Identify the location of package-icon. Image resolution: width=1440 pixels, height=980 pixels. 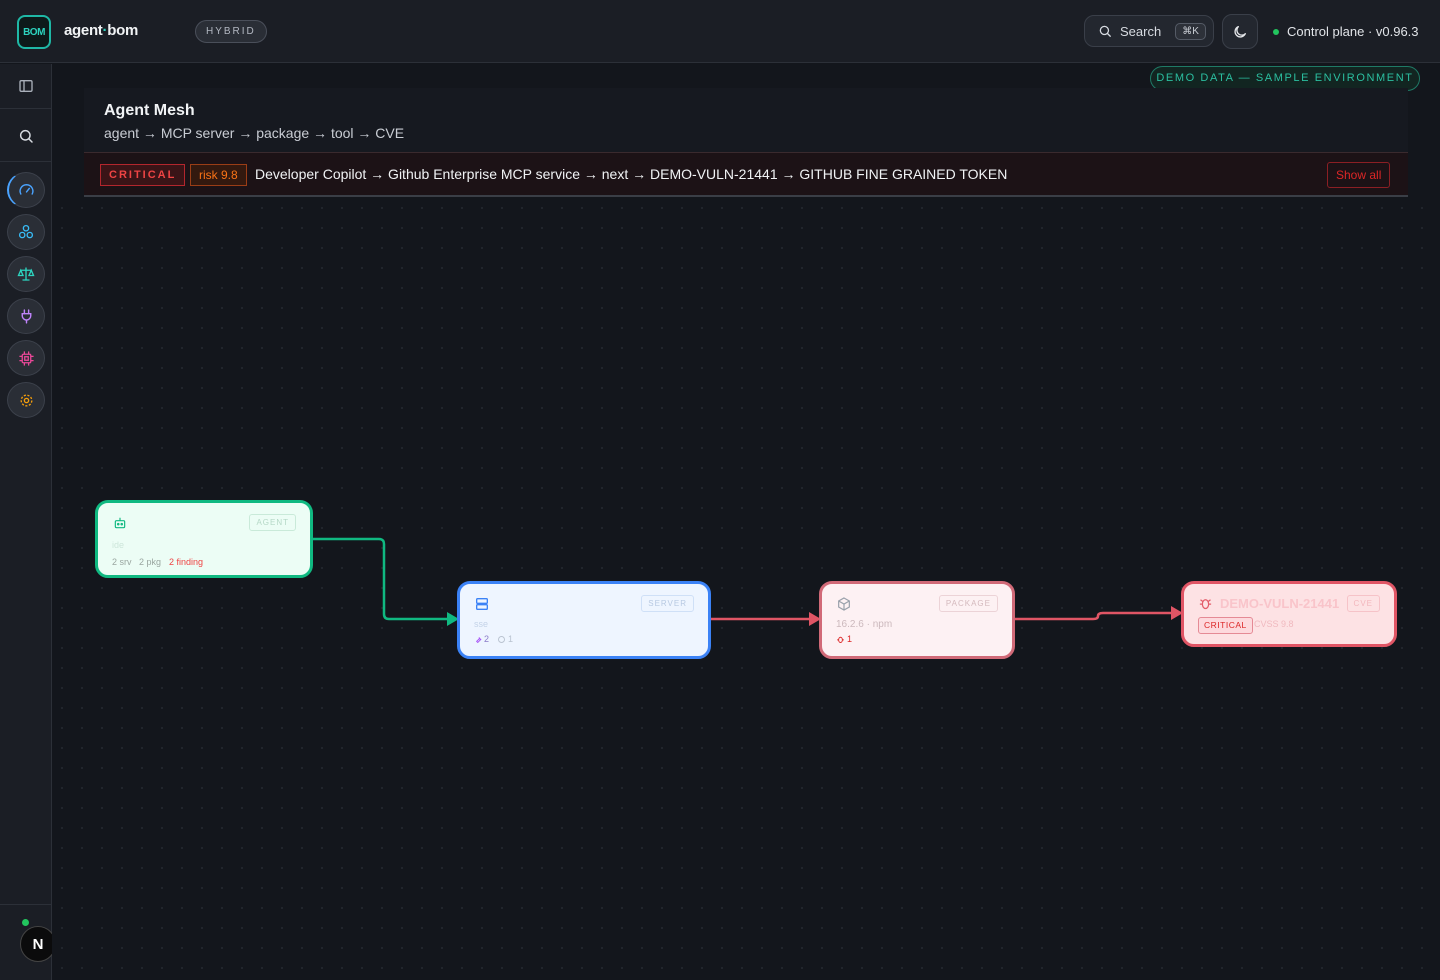
(844, 604).